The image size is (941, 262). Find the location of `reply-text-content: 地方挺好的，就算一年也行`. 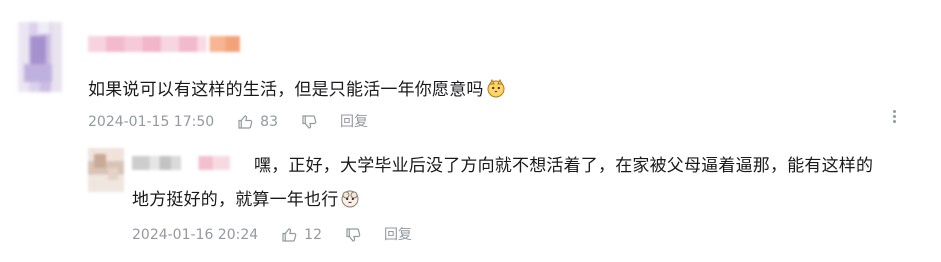

reply-text-content: 地方挺好的，就算一年也行 is located at coordinates (235, 200).